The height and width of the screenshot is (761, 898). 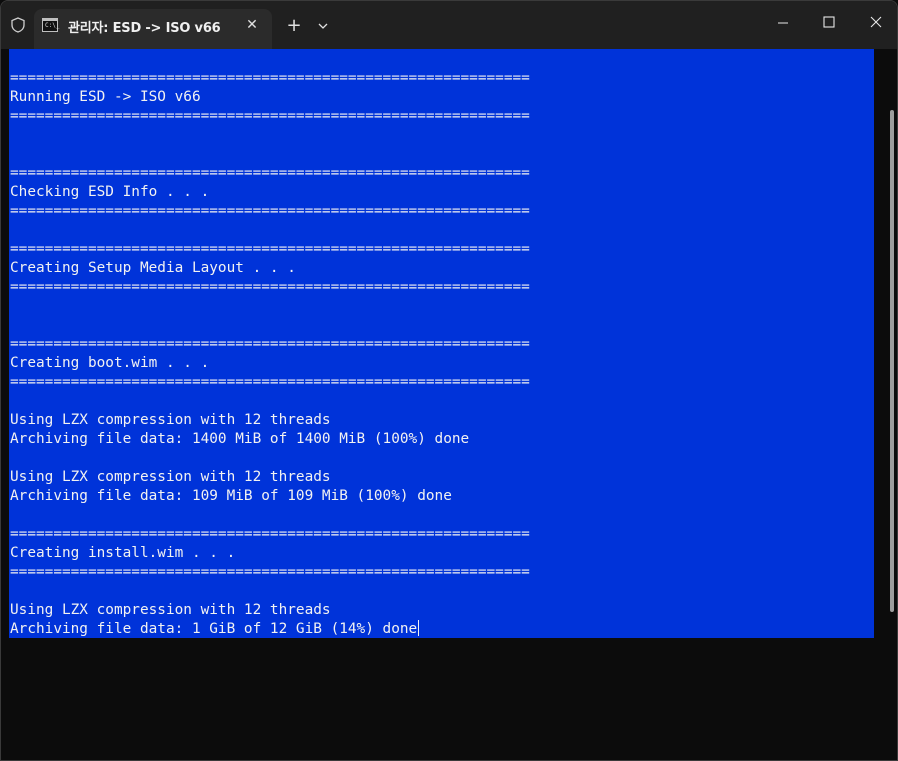 What do you see at coordinates (50, 25) in the screenshot?
I see `command-prompt-icon: C:\_` at bounding box center [50, 25].